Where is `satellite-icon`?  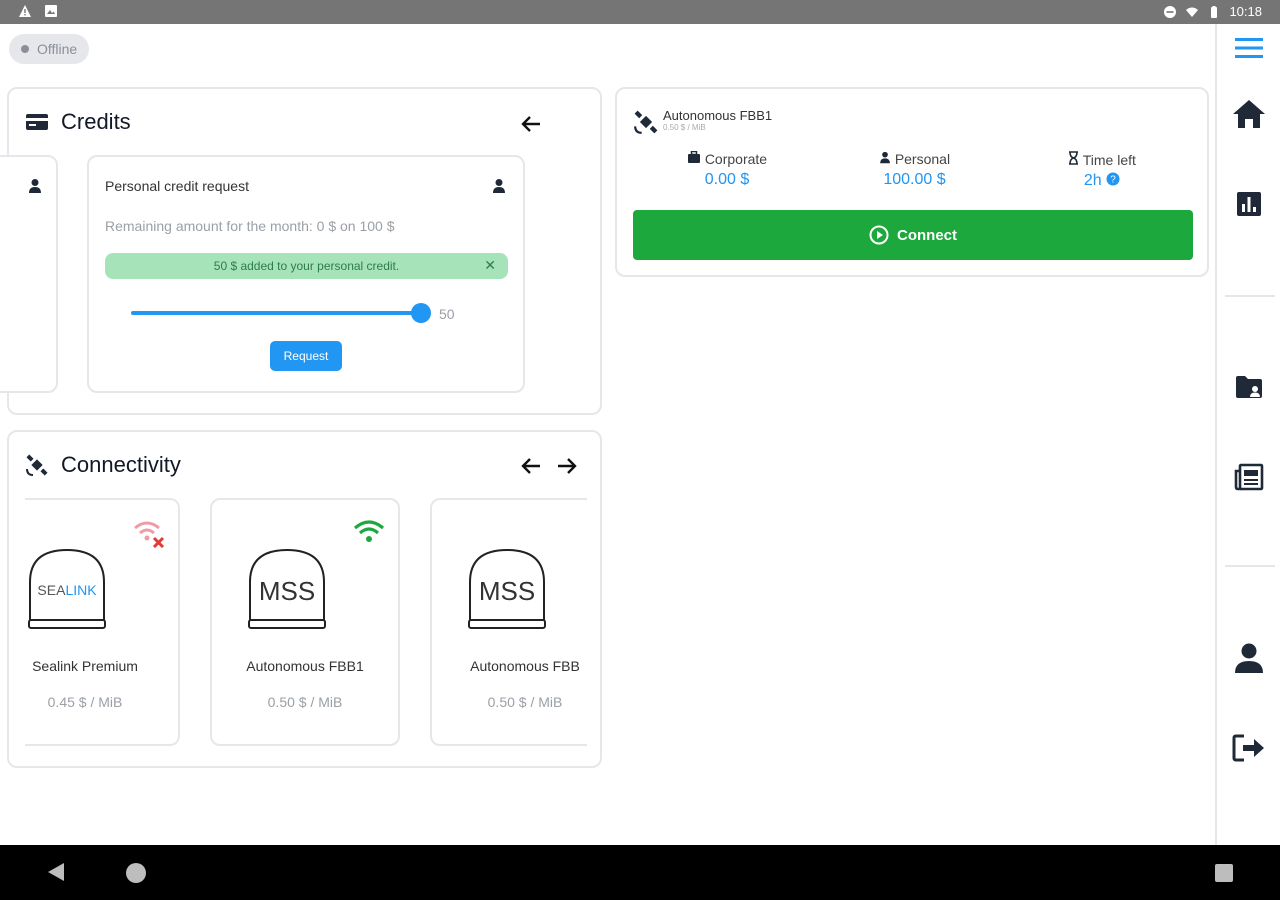 satellite-icon is located at coordinates (646, 122).